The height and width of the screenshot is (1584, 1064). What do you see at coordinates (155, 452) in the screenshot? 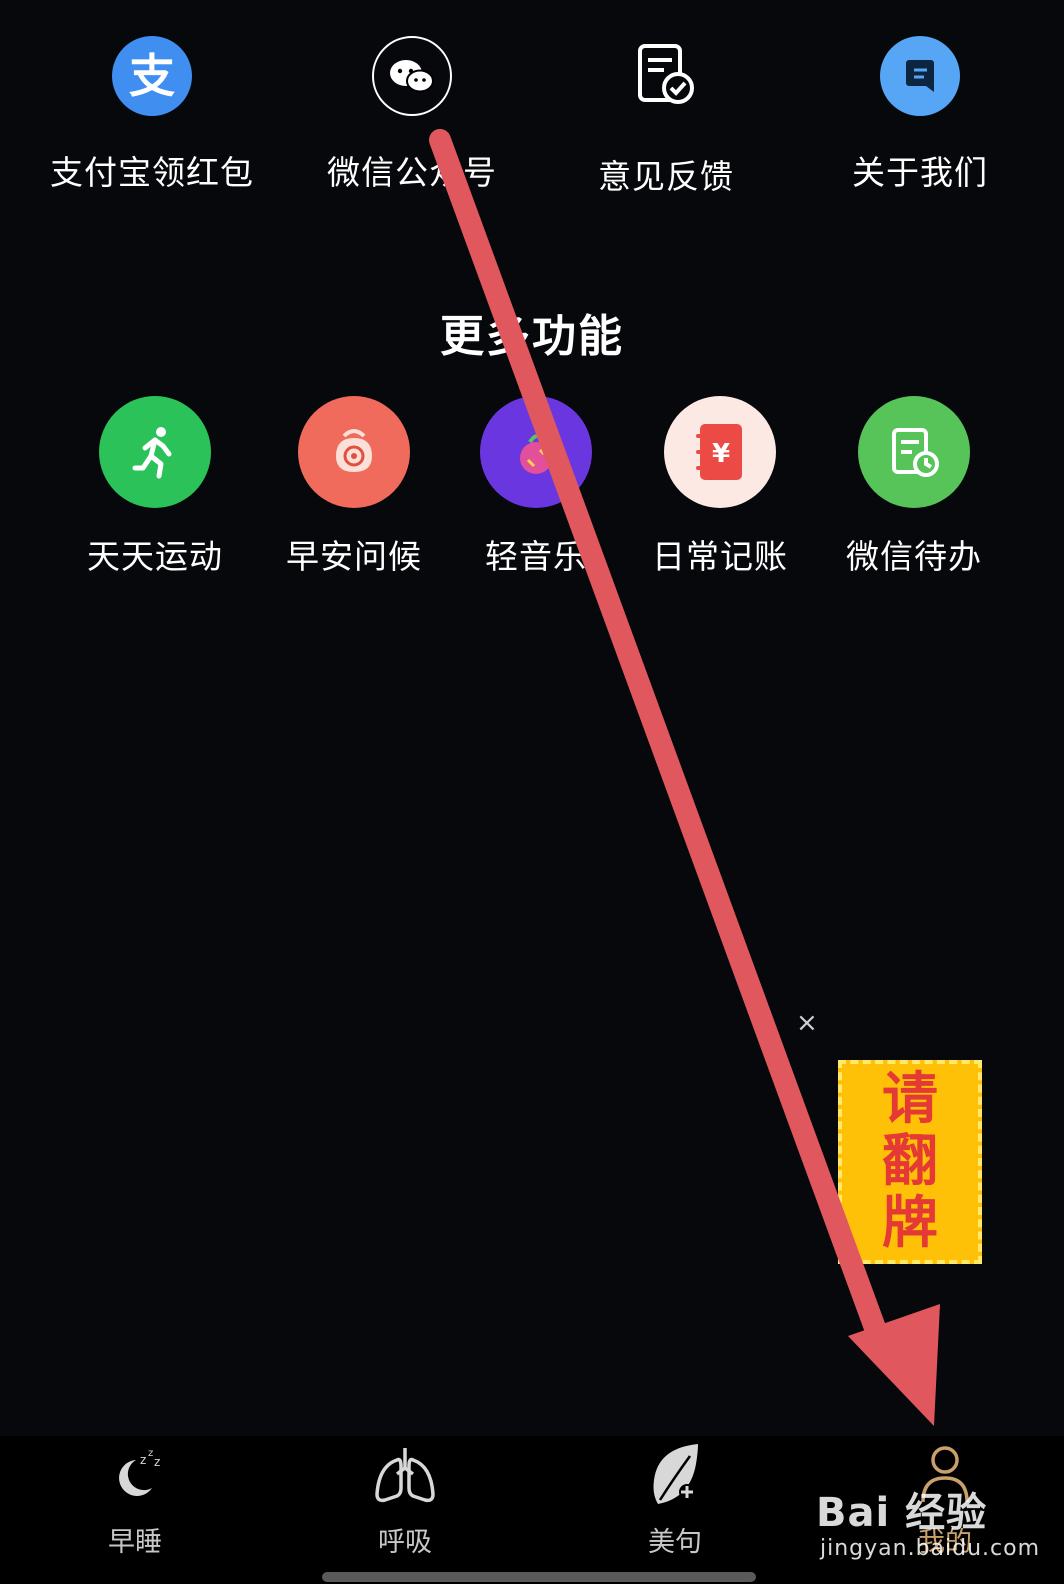
I see `running-icon` at bounding box center [155, 452].